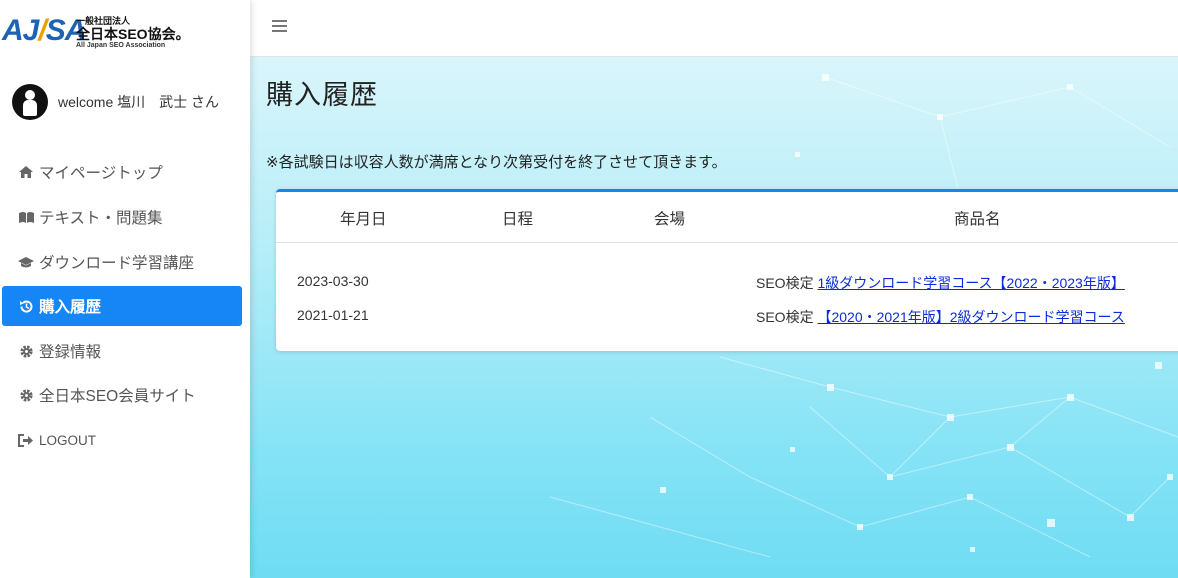 This screenshot has width=1178, height=578. I want to click on sidebar-item-purchase-history: 購入履歴, so click(122, 306).